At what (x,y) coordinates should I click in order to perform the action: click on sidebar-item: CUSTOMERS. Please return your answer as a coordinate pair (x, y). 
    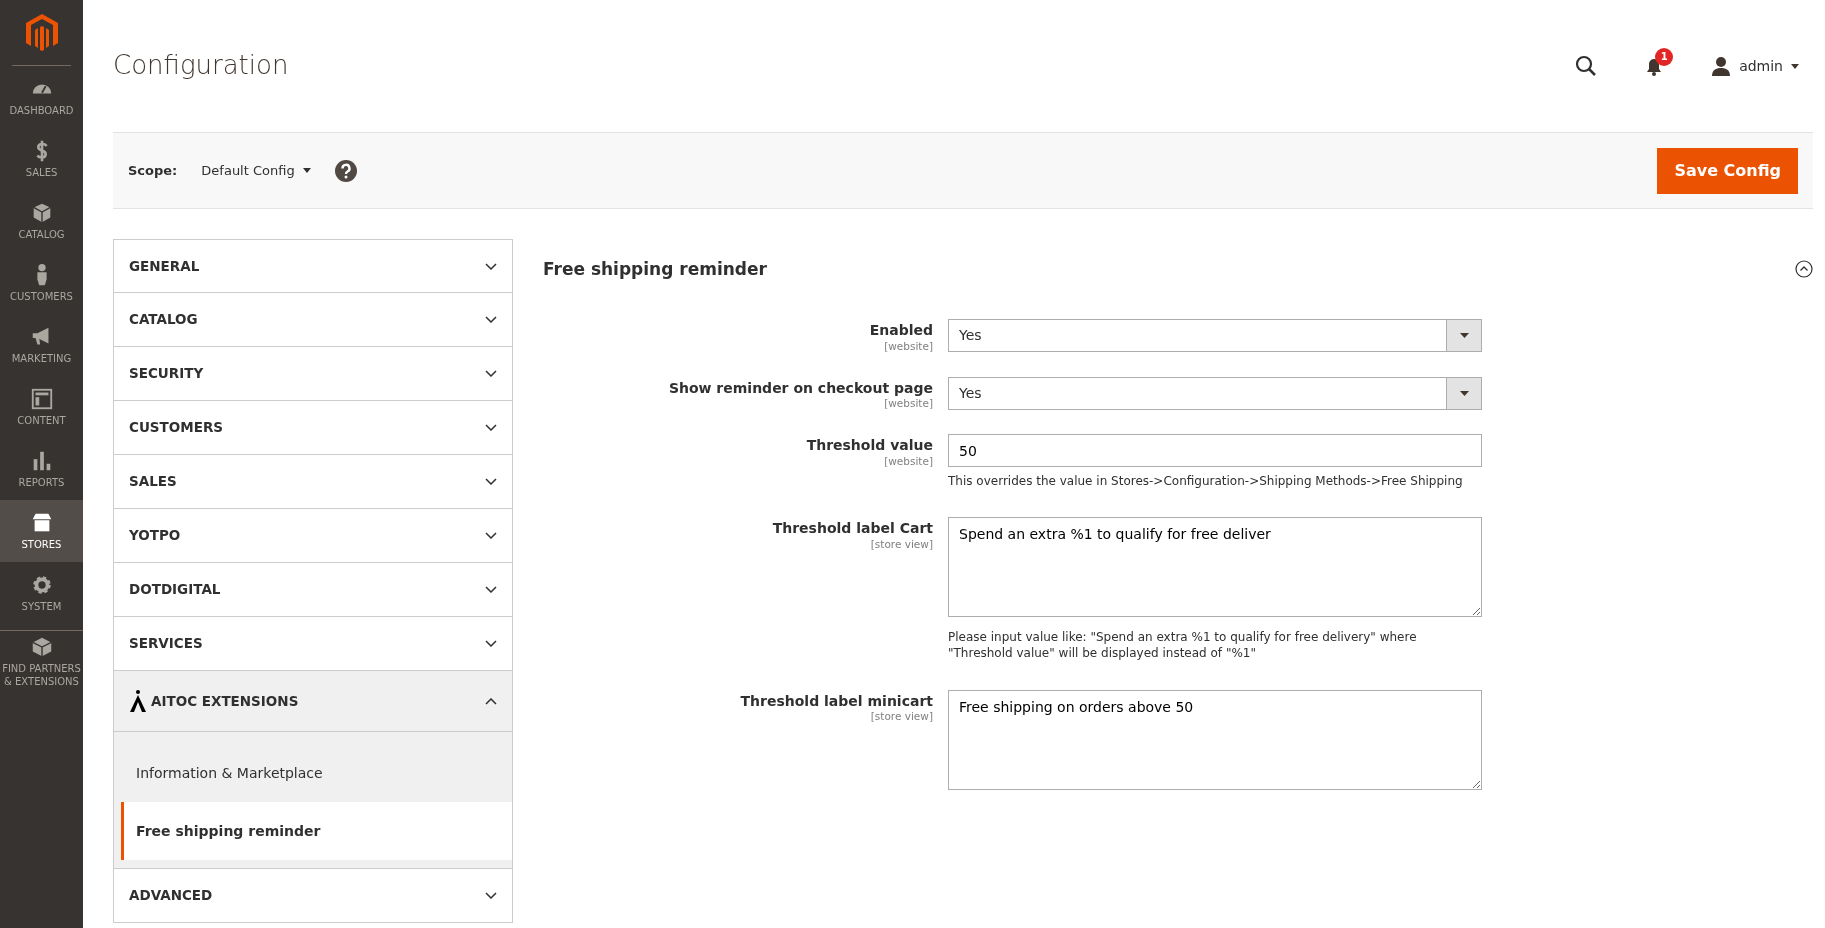
    Looking at the image, I should click on (41, 283).